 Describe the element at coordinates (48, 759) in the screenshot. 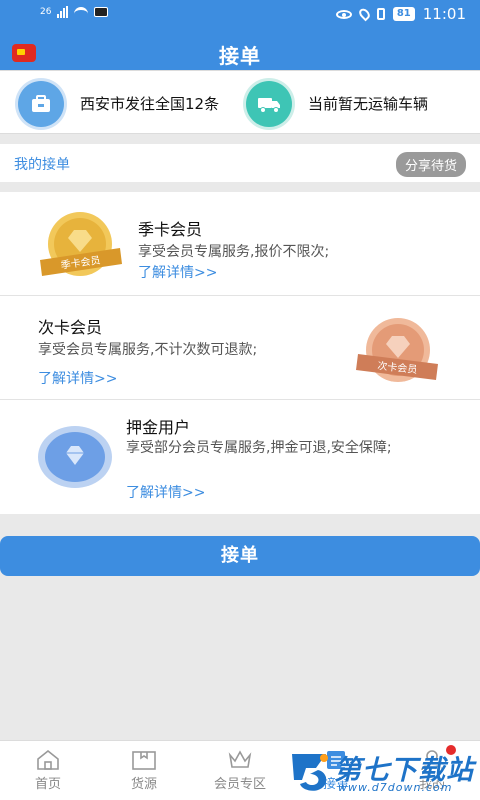

I see `home-icon` at that location.